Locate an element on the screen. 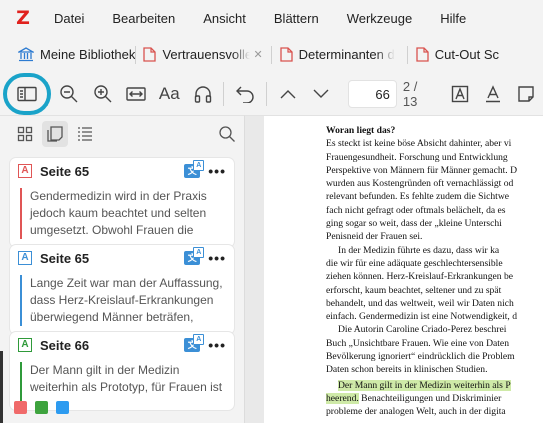 This screenshot has height=423, width=543. menu-datei: Datei is located at coordinates (69, 18).